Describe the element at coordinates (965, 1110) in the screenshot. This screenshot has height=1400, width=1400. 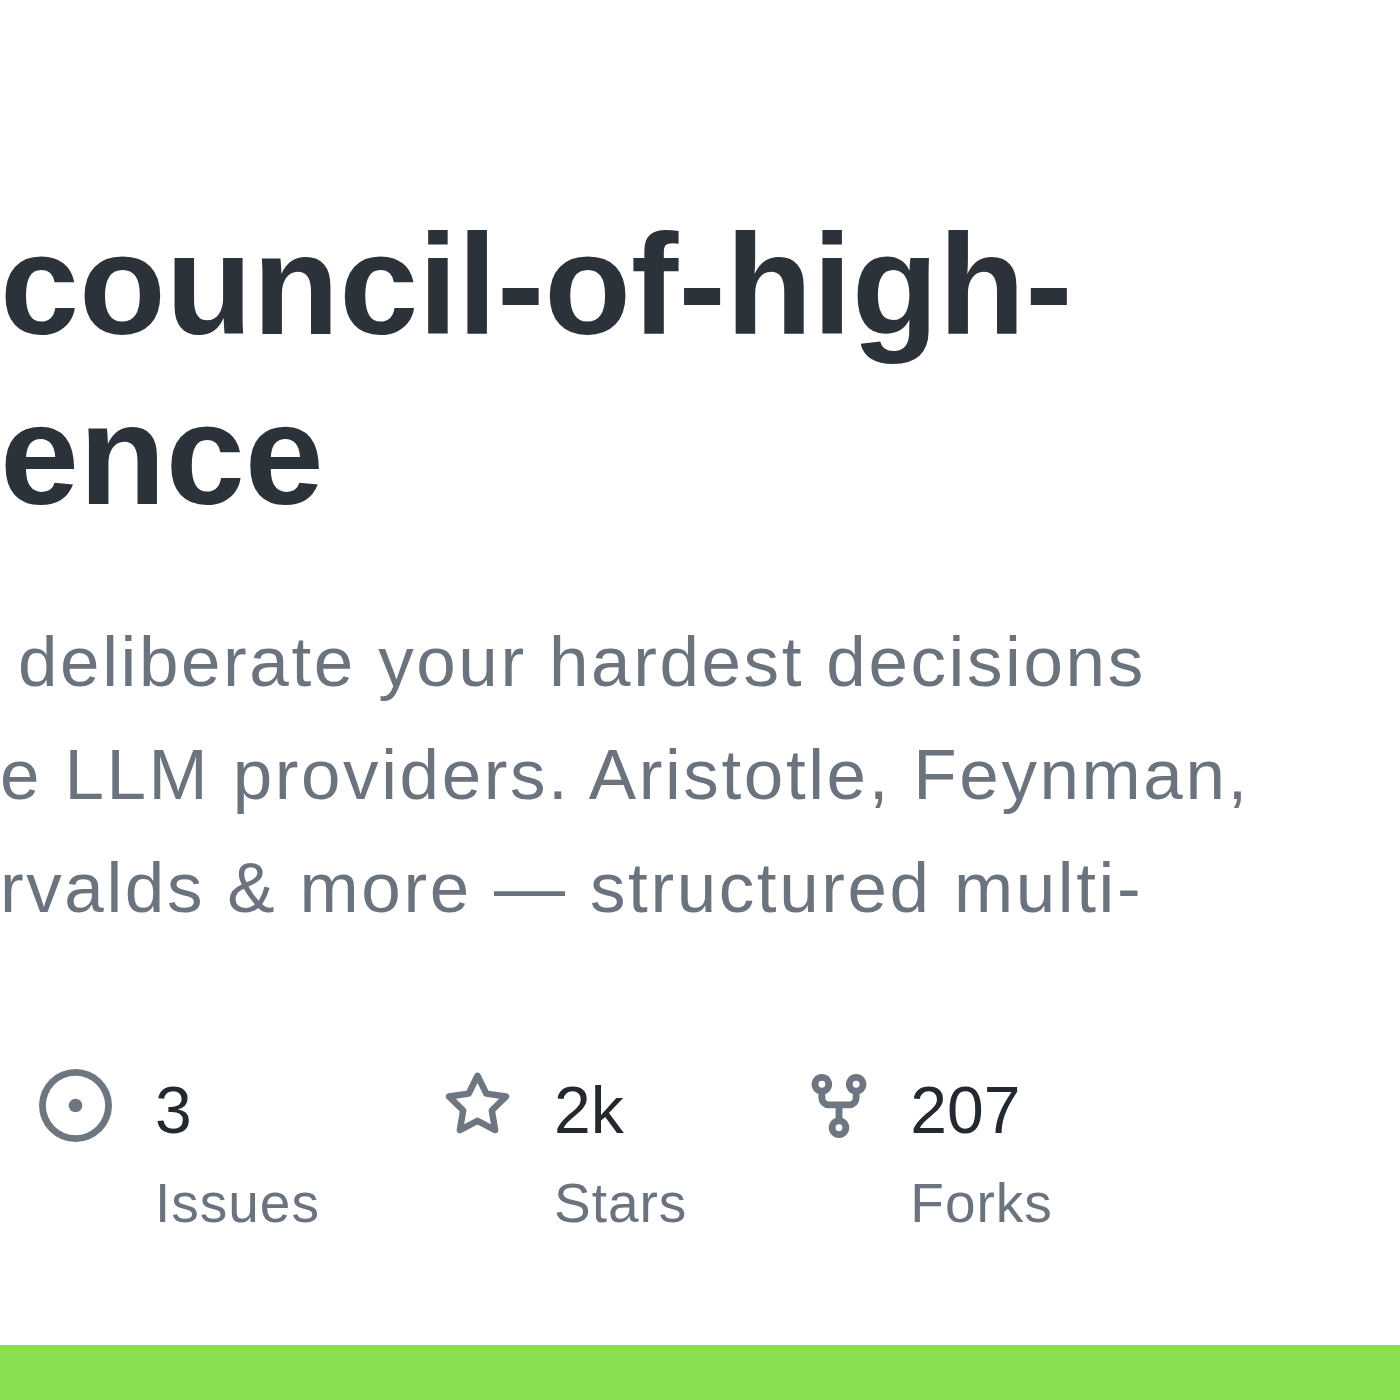
I see `stat-count: 207` at that location.